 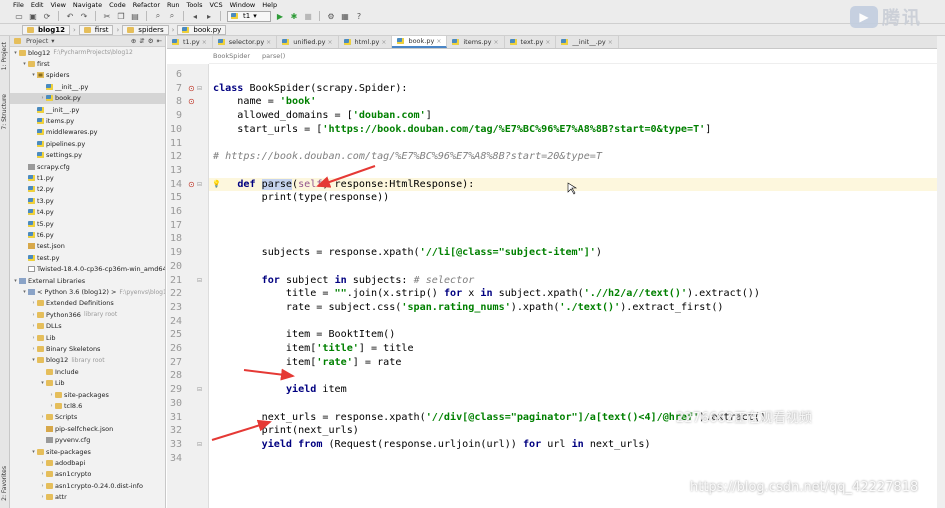 I want to click on nav-crumb: blog12, so click(x=46, y=29).